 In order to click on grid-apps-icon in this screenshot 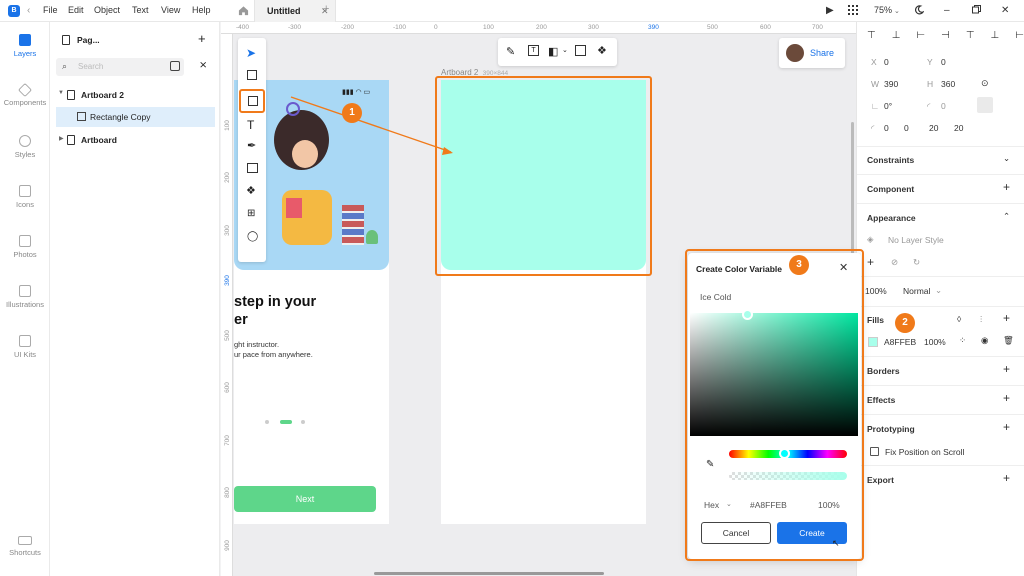, I will do `click(853, 10)`.